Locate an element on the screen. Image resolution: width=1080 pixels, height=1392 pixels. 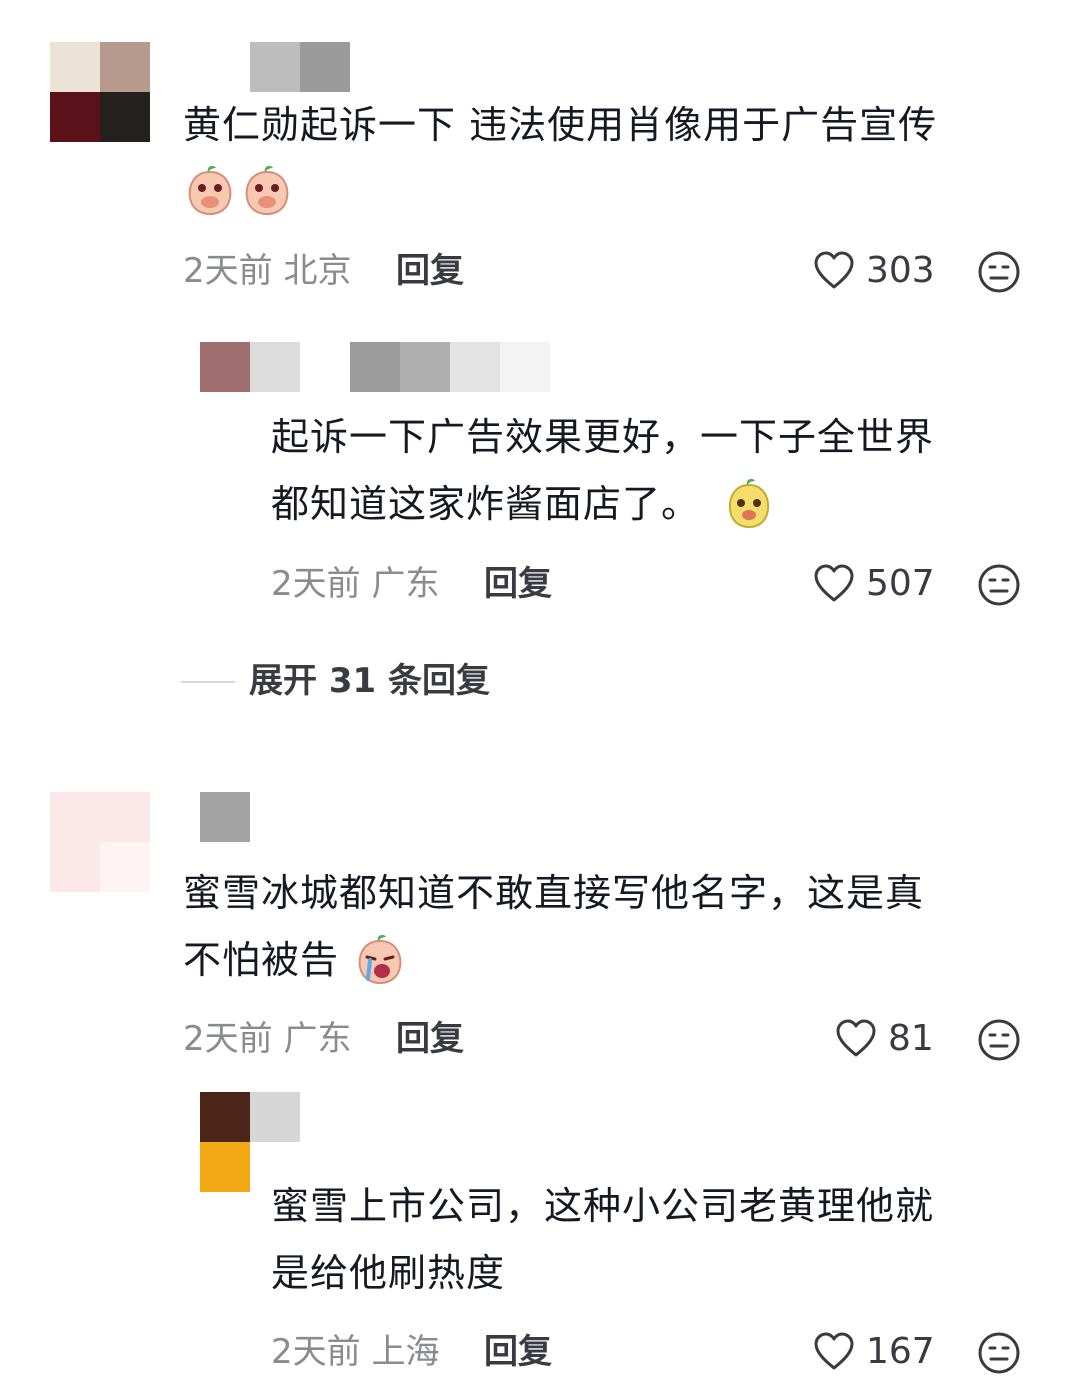
comment-text: 蜜雪冰城都知道不敢直接写他名字，这是真 不怕被告 is located at coordinates (553, 927).